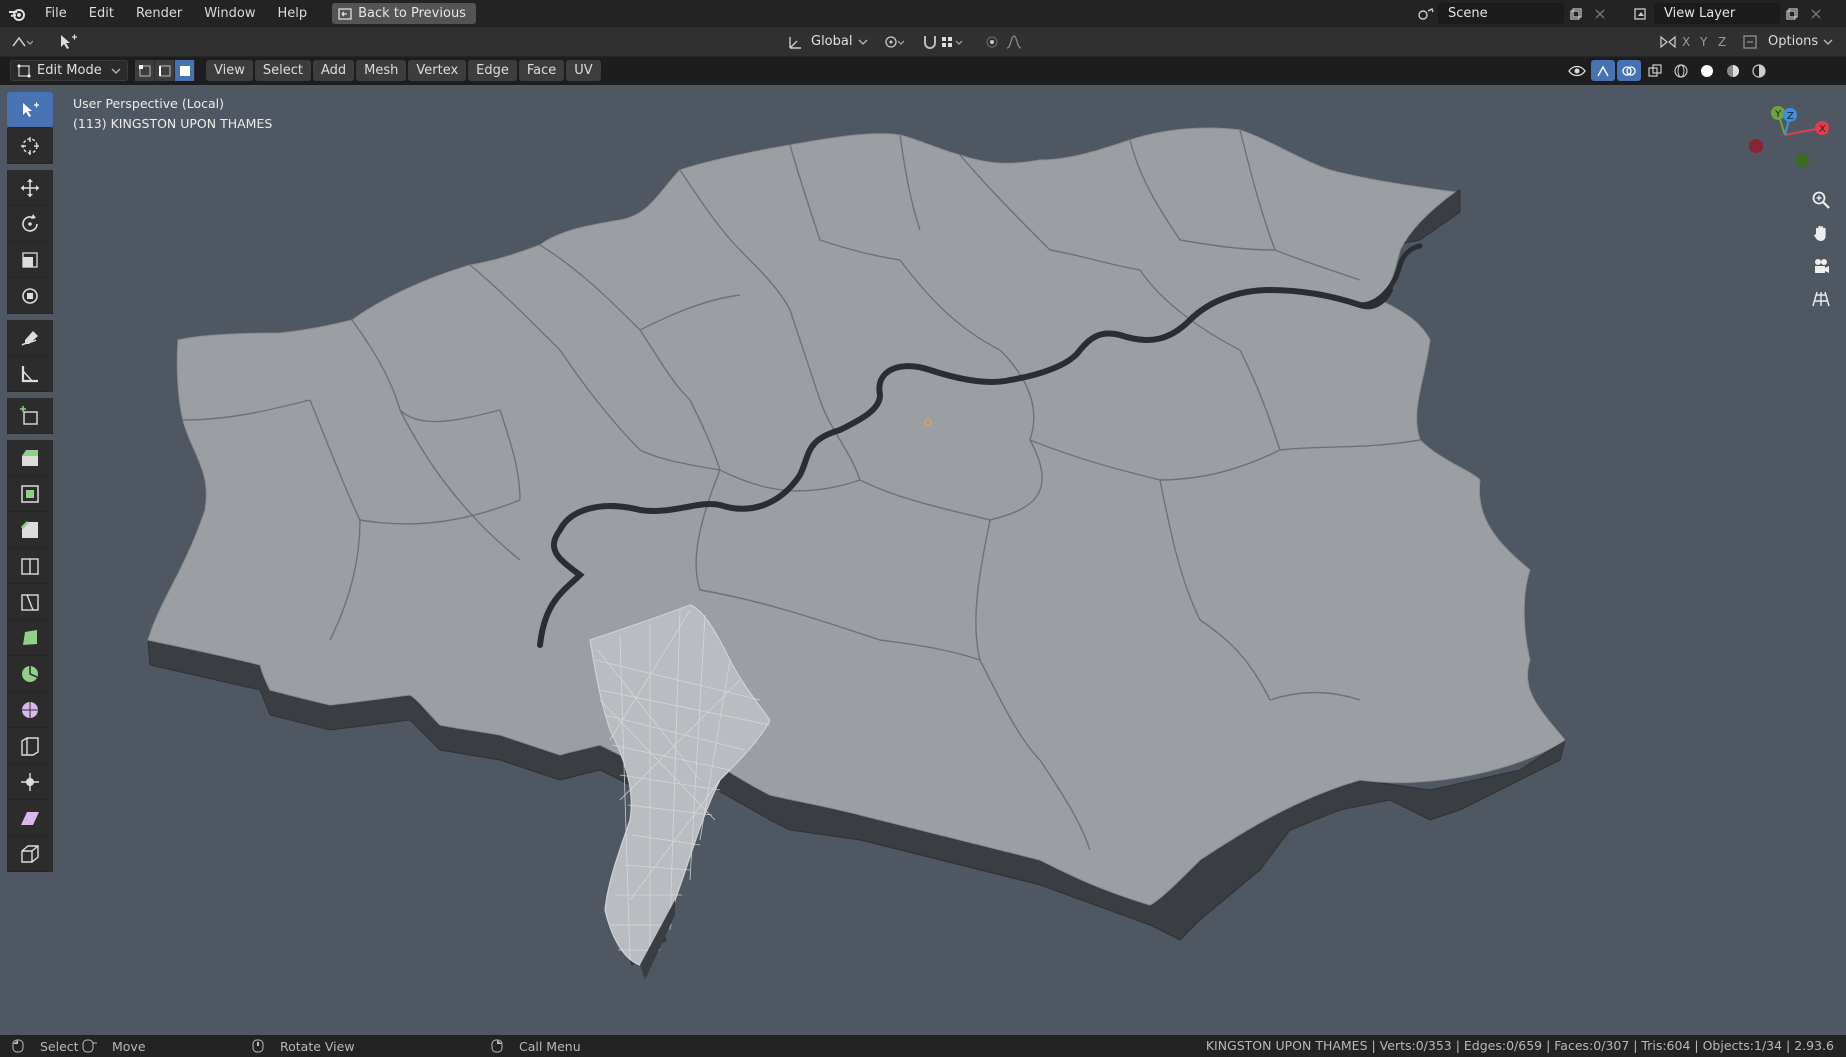 This screenshot has width=1846, height=1057. What do you see at coordinates (293, 13) in the screenshot?
I see `menu-help: Help` at bounding box center [293, 13].